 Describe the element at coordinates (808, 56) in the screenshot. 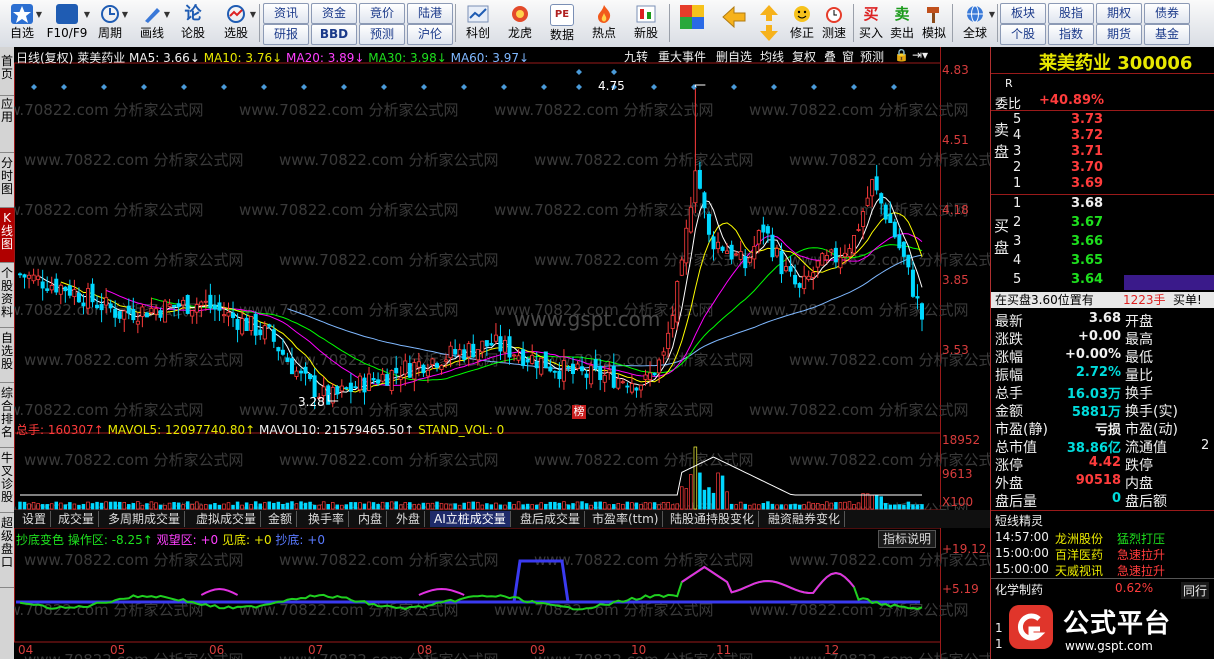

I see `btn-adjust: 复权` at that location.